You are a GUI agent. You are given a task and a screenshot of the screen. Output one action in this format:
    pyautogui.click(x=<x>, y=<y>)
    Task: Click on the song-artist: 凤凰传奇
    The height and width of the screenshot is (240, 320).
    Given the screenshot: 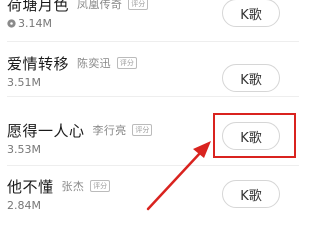 What is the action you would take?
    pyautogui.click(x=100, y=5)
    